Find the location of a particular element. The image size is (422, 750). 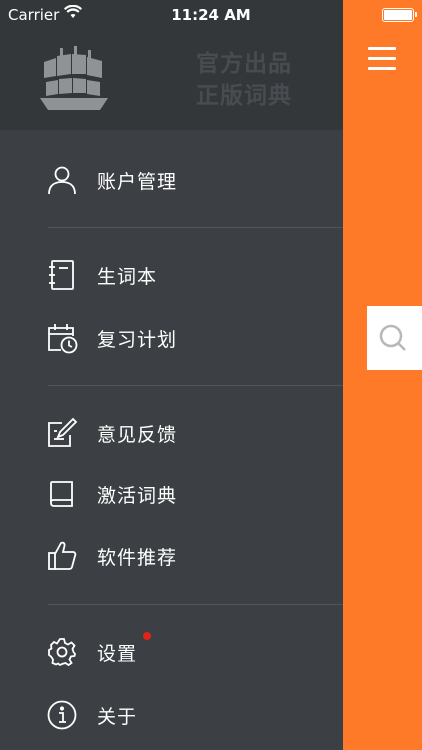

menu-item-account: 账户管理 is located at coordinates (171, 180).